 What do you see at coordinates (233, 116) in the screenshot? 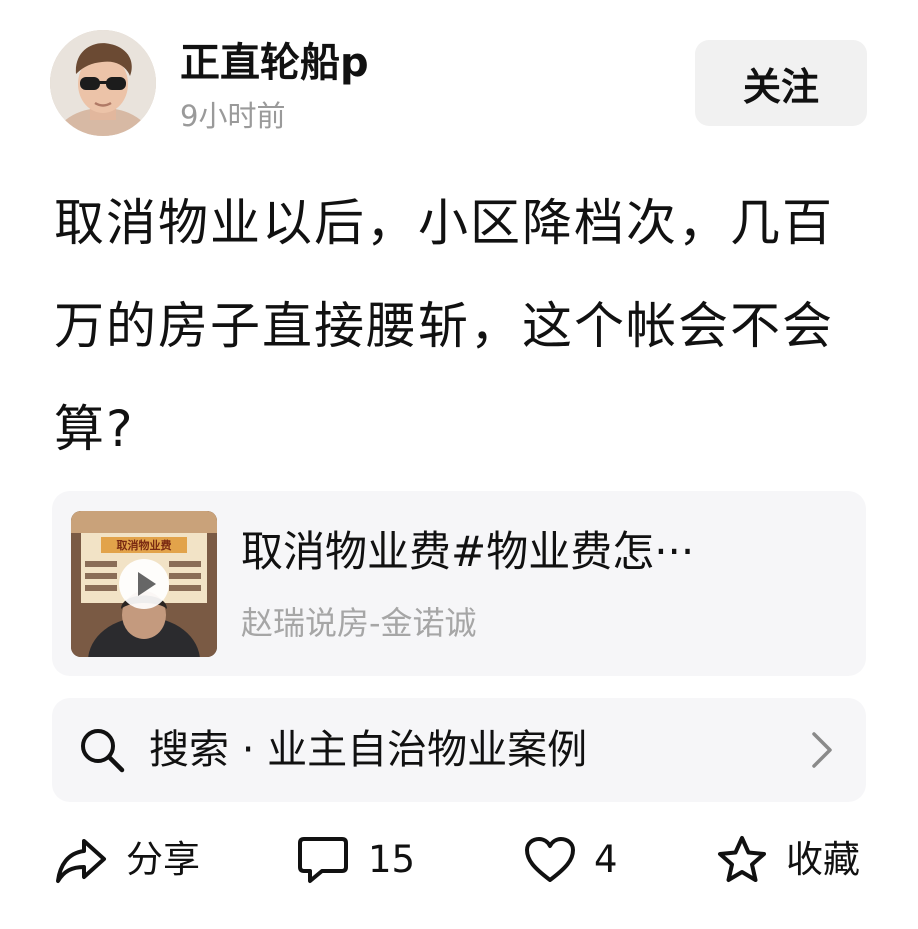
I see `post-timestamp: 9小时前` at bounding box center [233, 116].